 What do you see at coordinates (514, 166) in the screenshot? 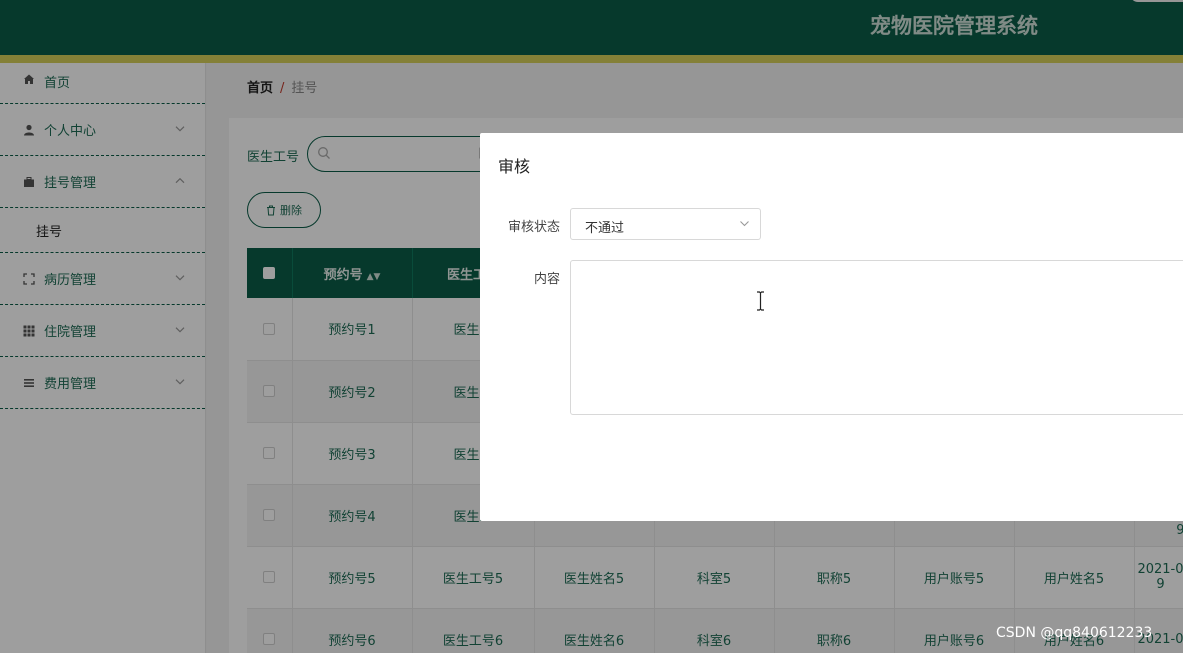
I see `dialog-title: 审核` at bounding box center [514, 166].